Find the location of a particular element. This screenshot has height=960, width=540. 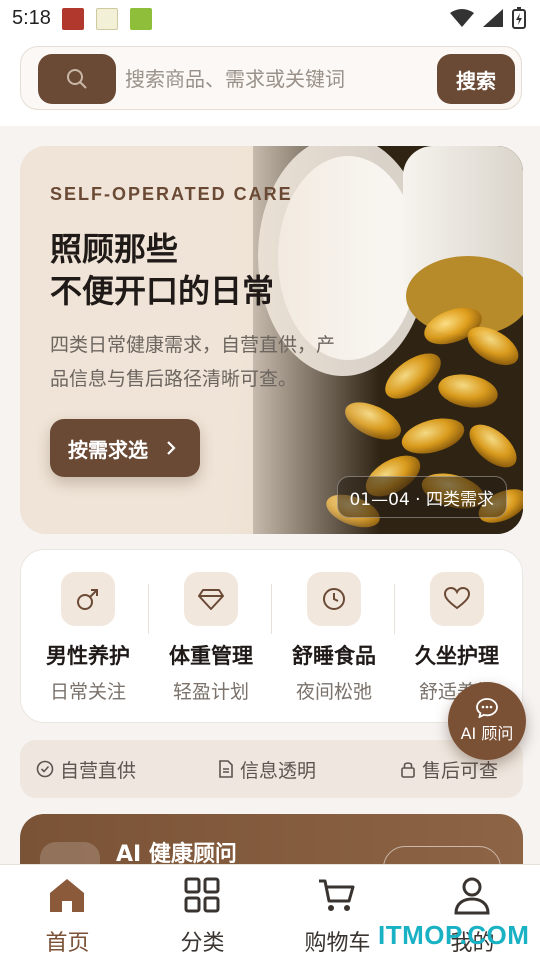

category-male-care: 男性养护 日常关注 is located at coordinates (85, 637).